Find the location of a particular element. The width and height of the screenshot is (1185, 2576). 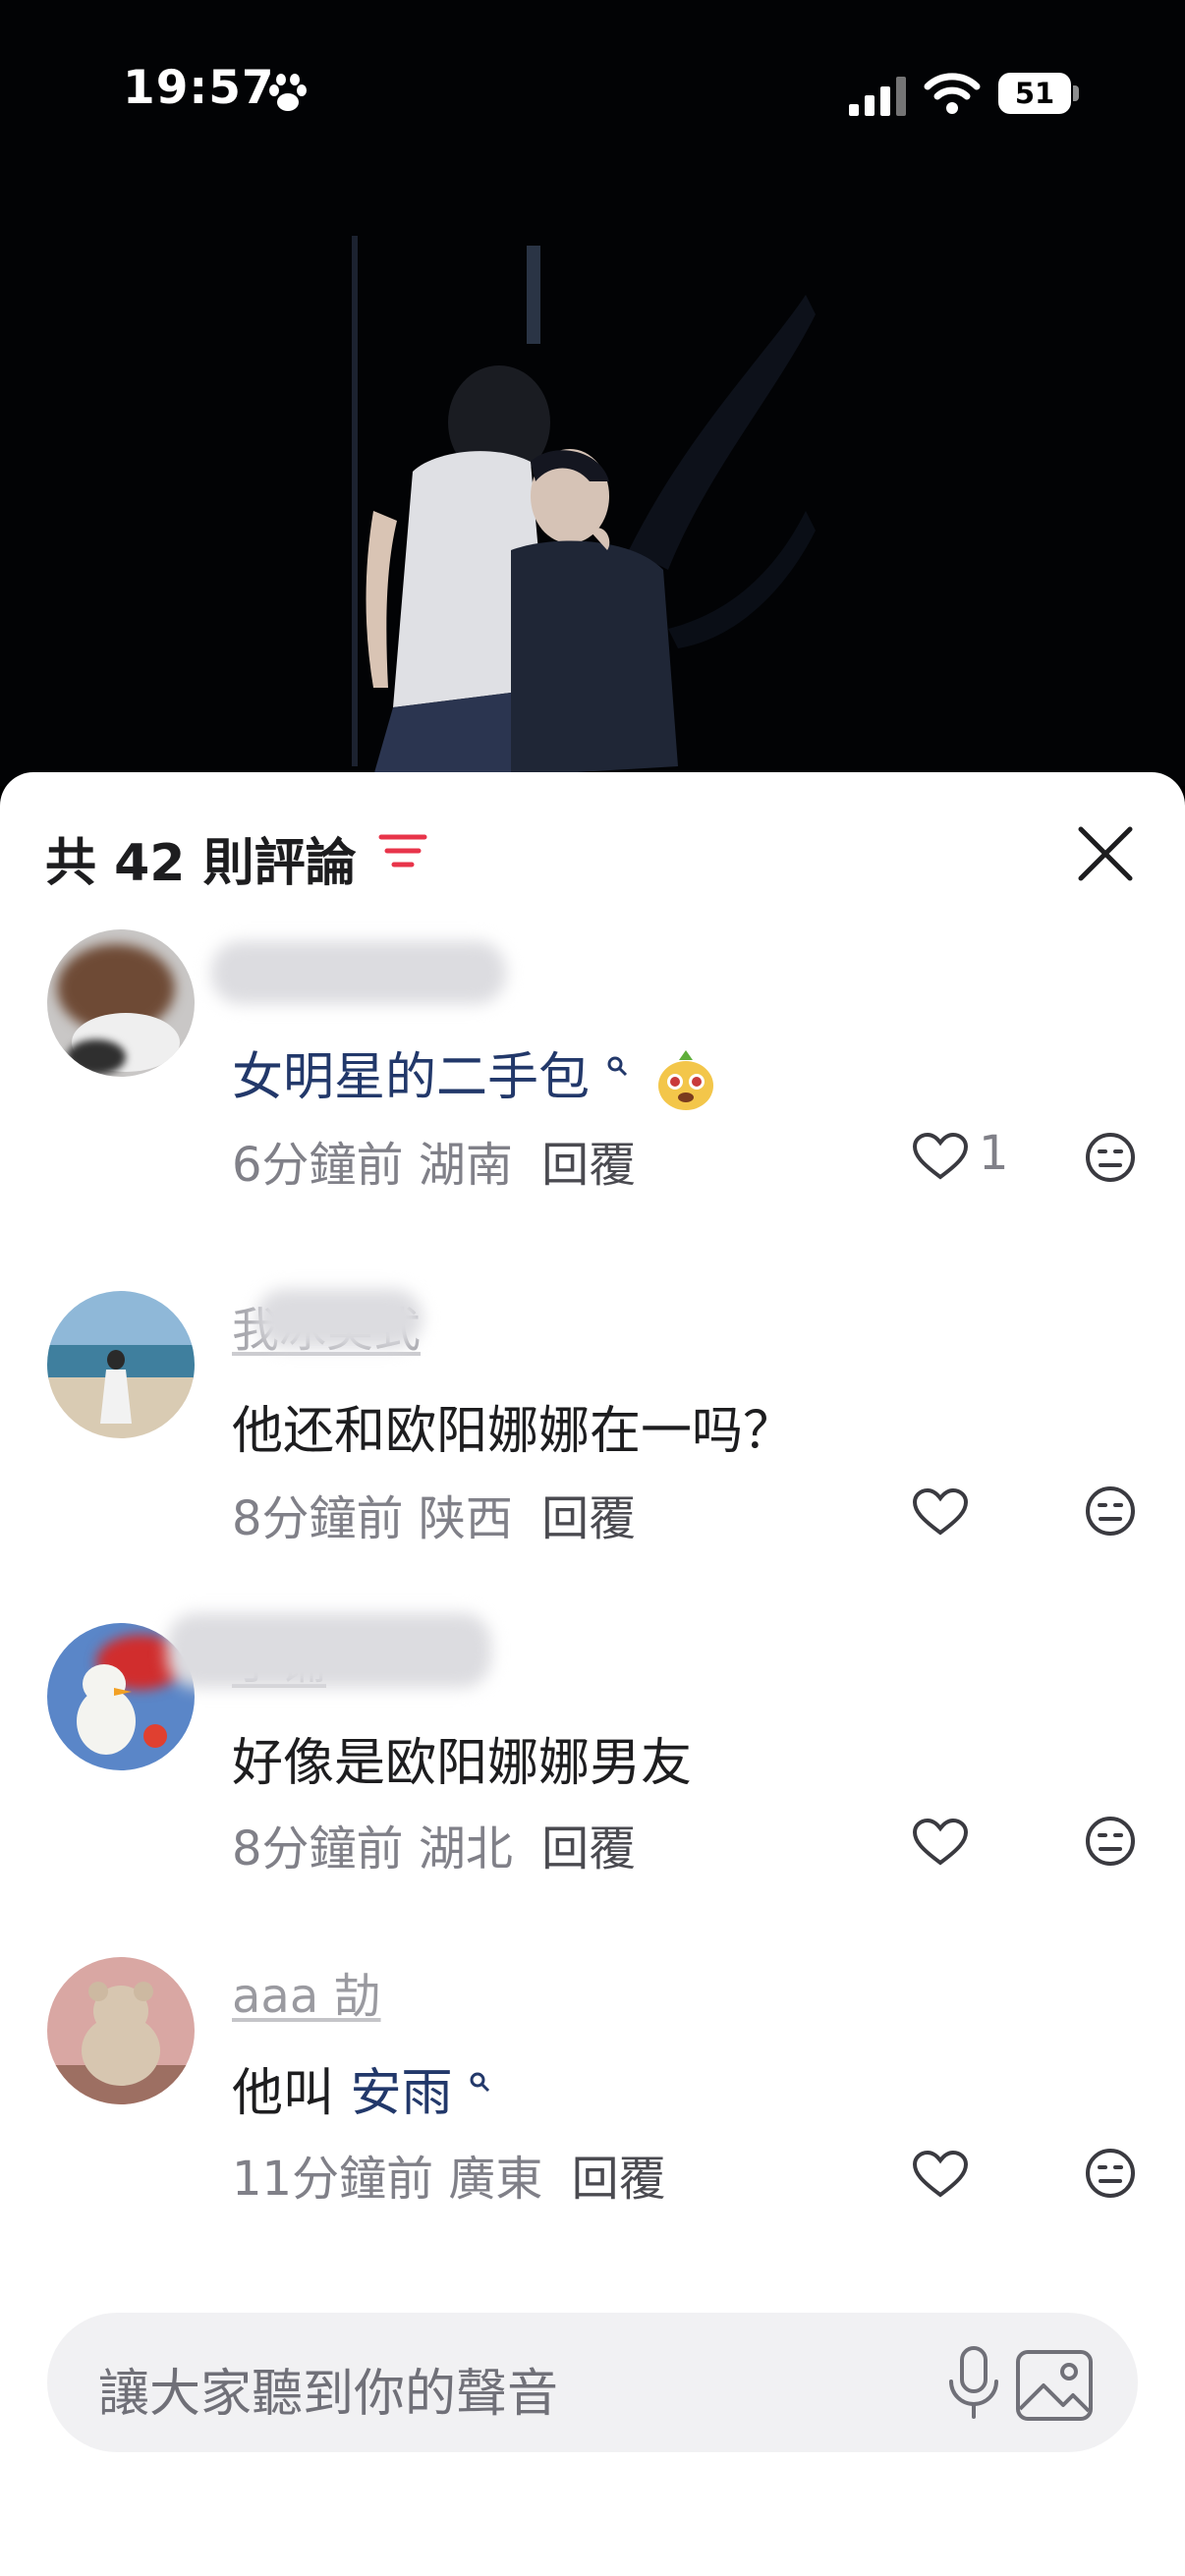

comment-text: 女明星的二手包 is located at coordinates (475, 1074).